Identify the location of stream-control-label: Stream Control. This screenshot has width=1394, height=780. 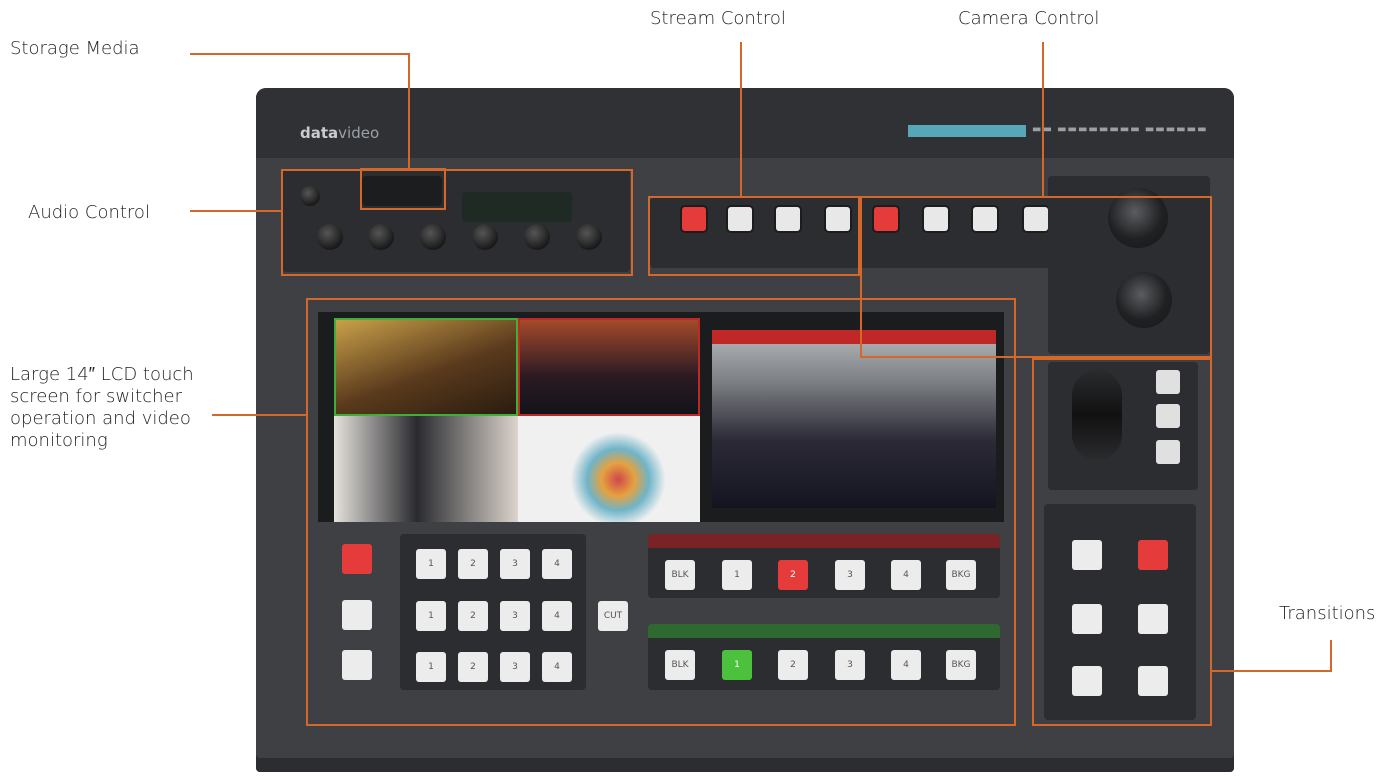
(718, 18).